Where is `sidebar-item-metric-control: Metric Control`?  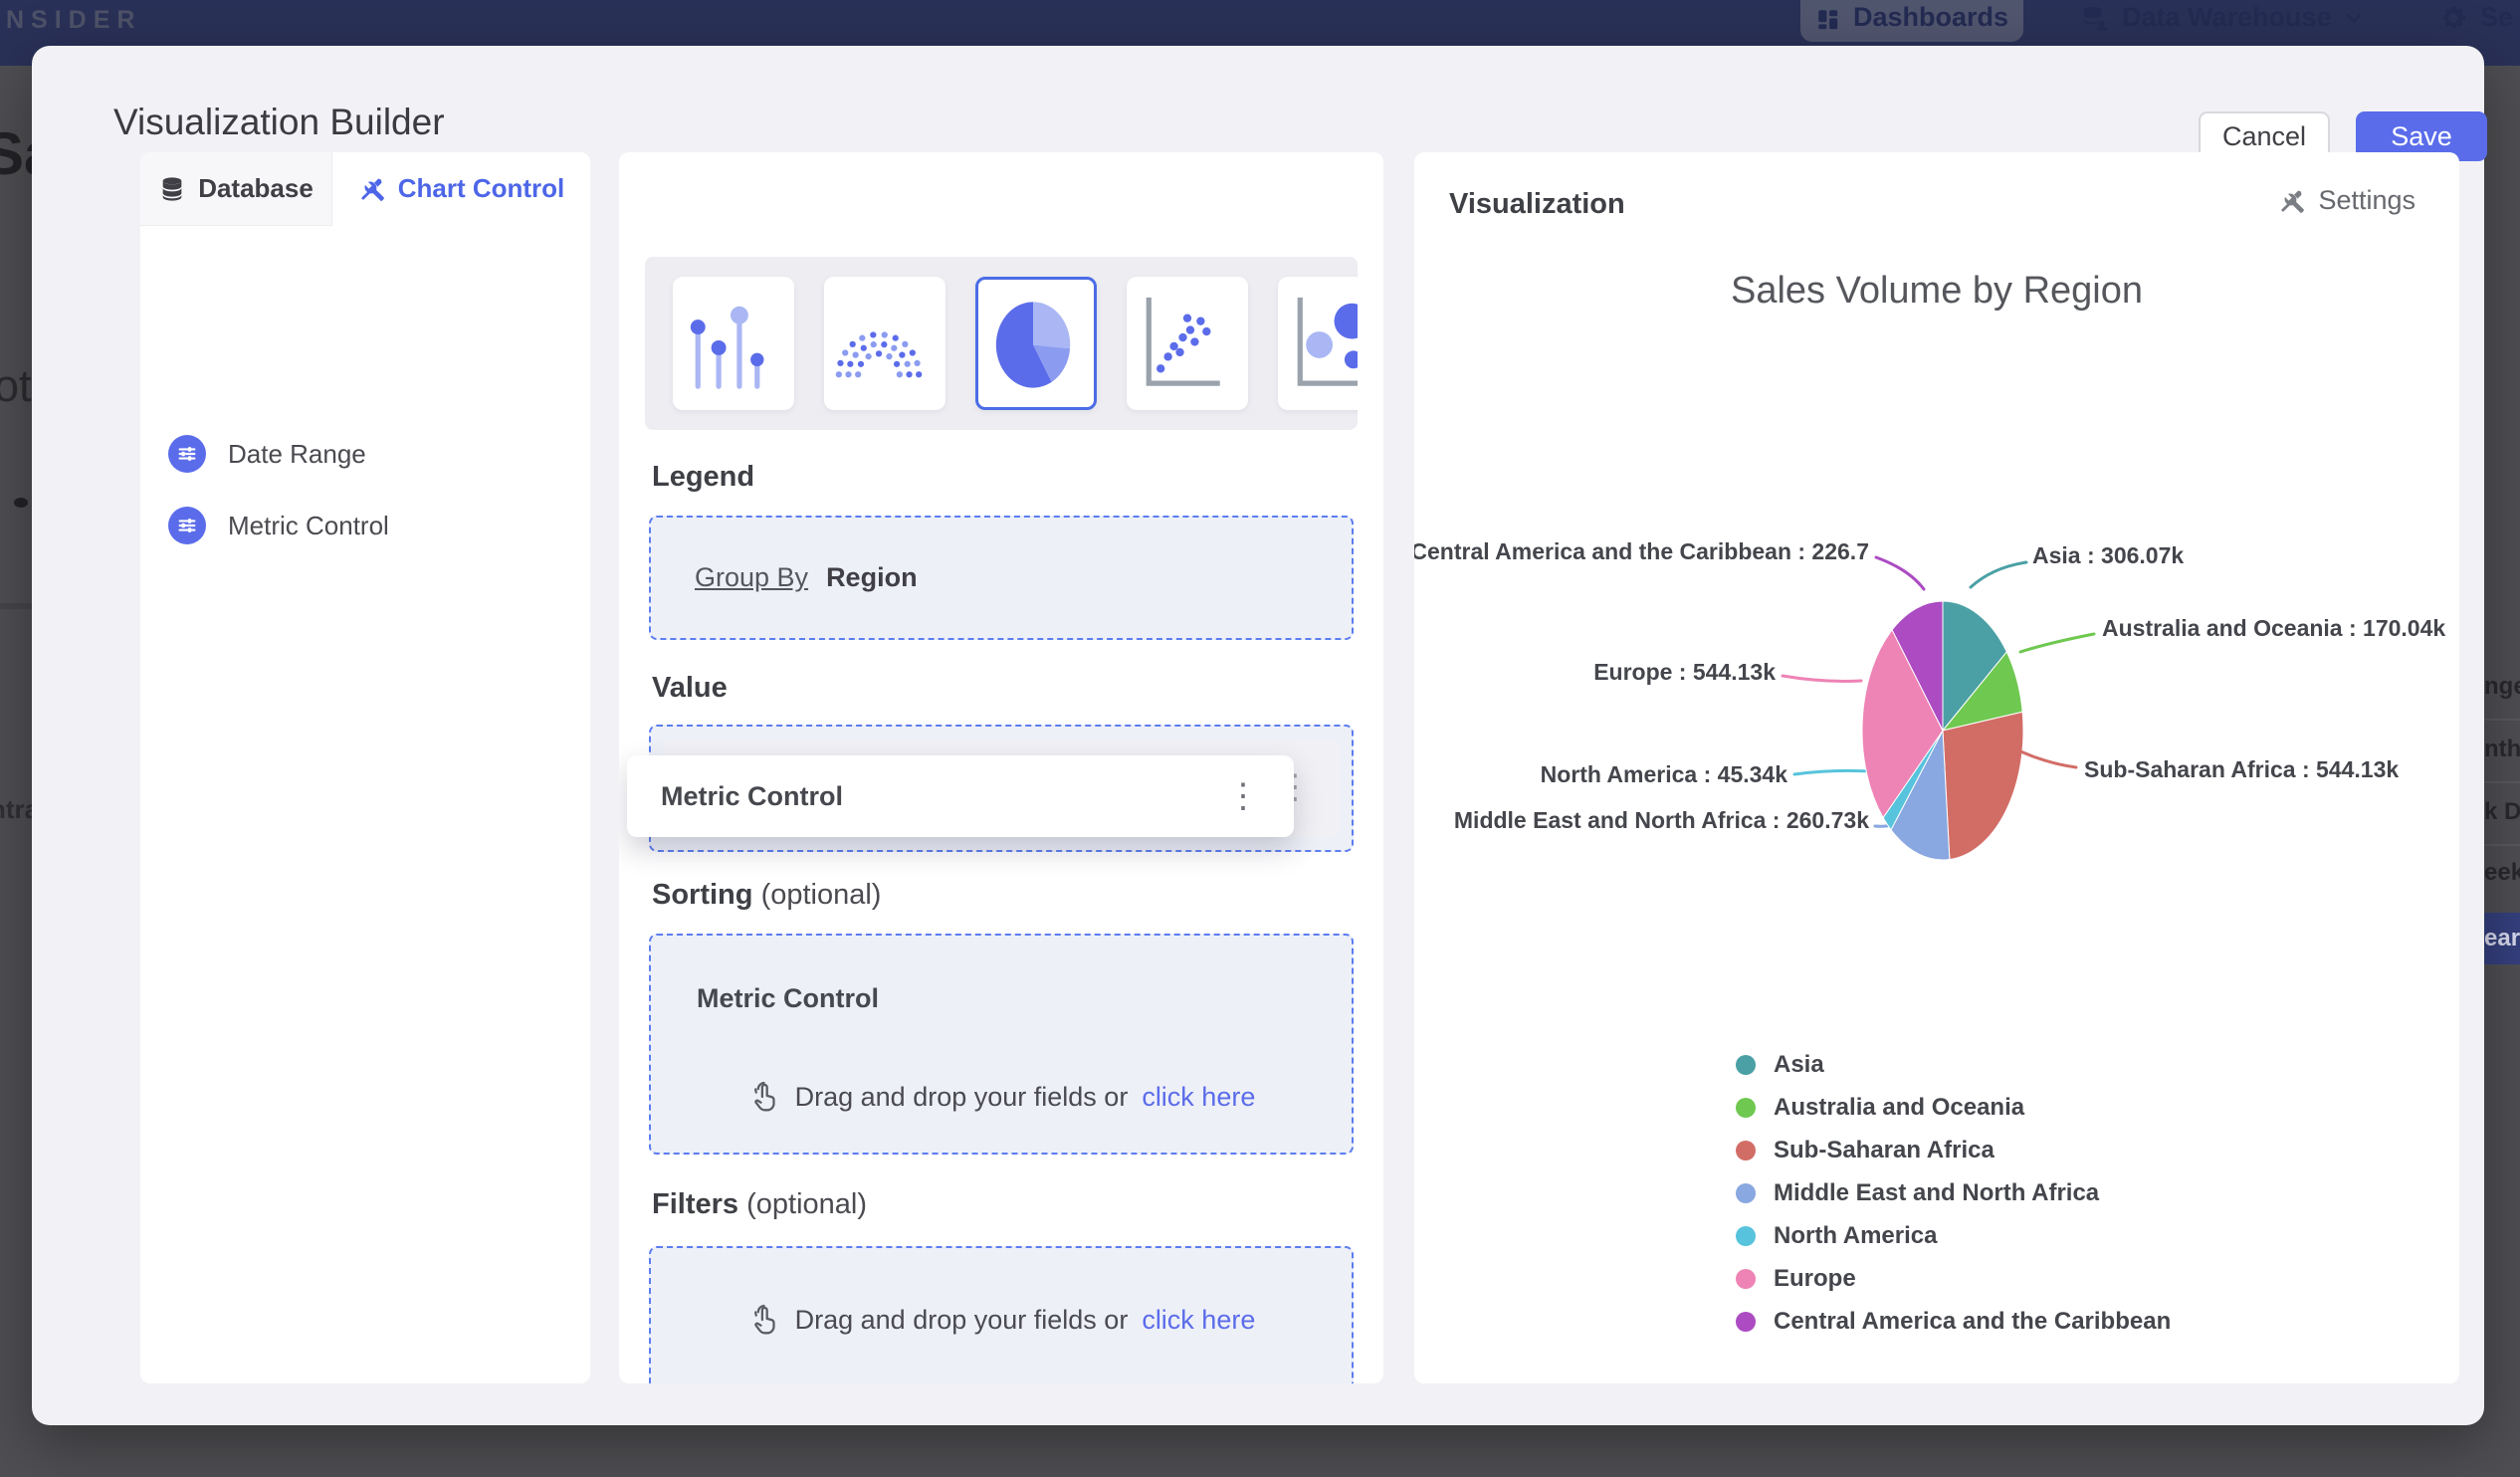
sidebar-item-metric-control: Metric Control is located at coordinates (278, 525).